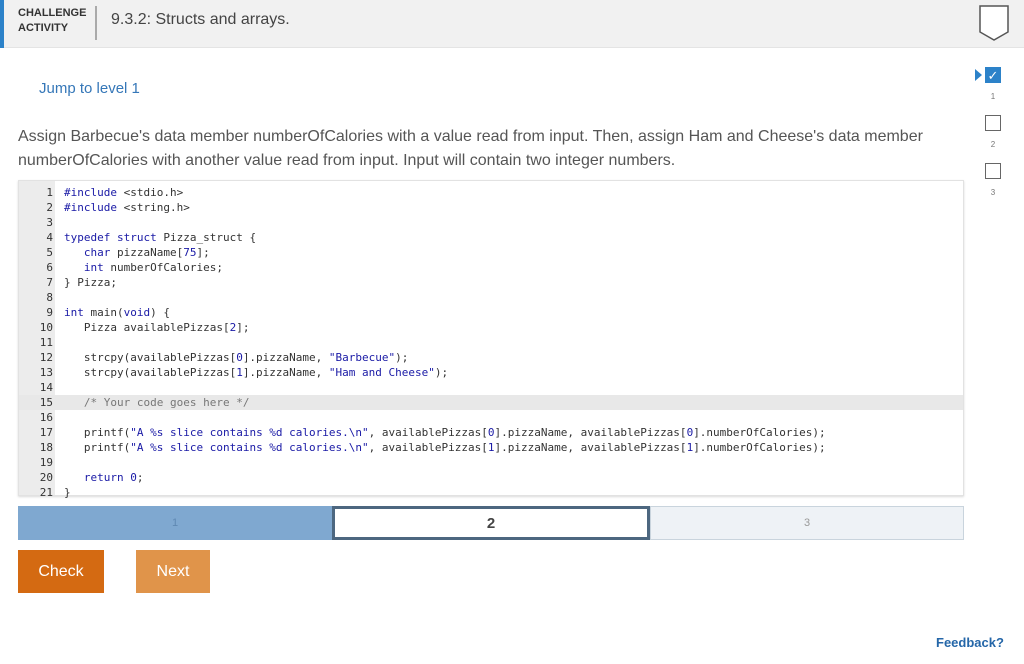 This screenshot has height=664, width=1024. Describe the element at coordinates (807, 523) in the screenshot. I see `level-3-segment: 3` at that location.